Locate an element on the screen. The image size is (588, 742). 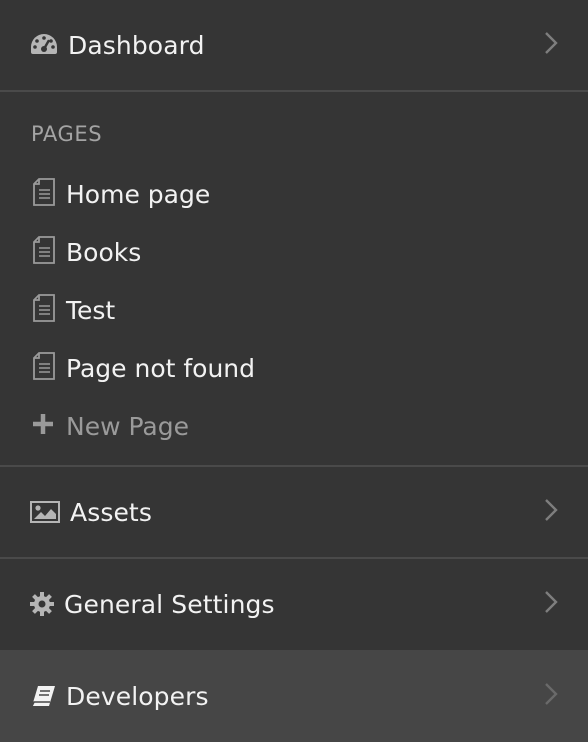
nav-item-developers: Developers is located at coordinates (294, 696).